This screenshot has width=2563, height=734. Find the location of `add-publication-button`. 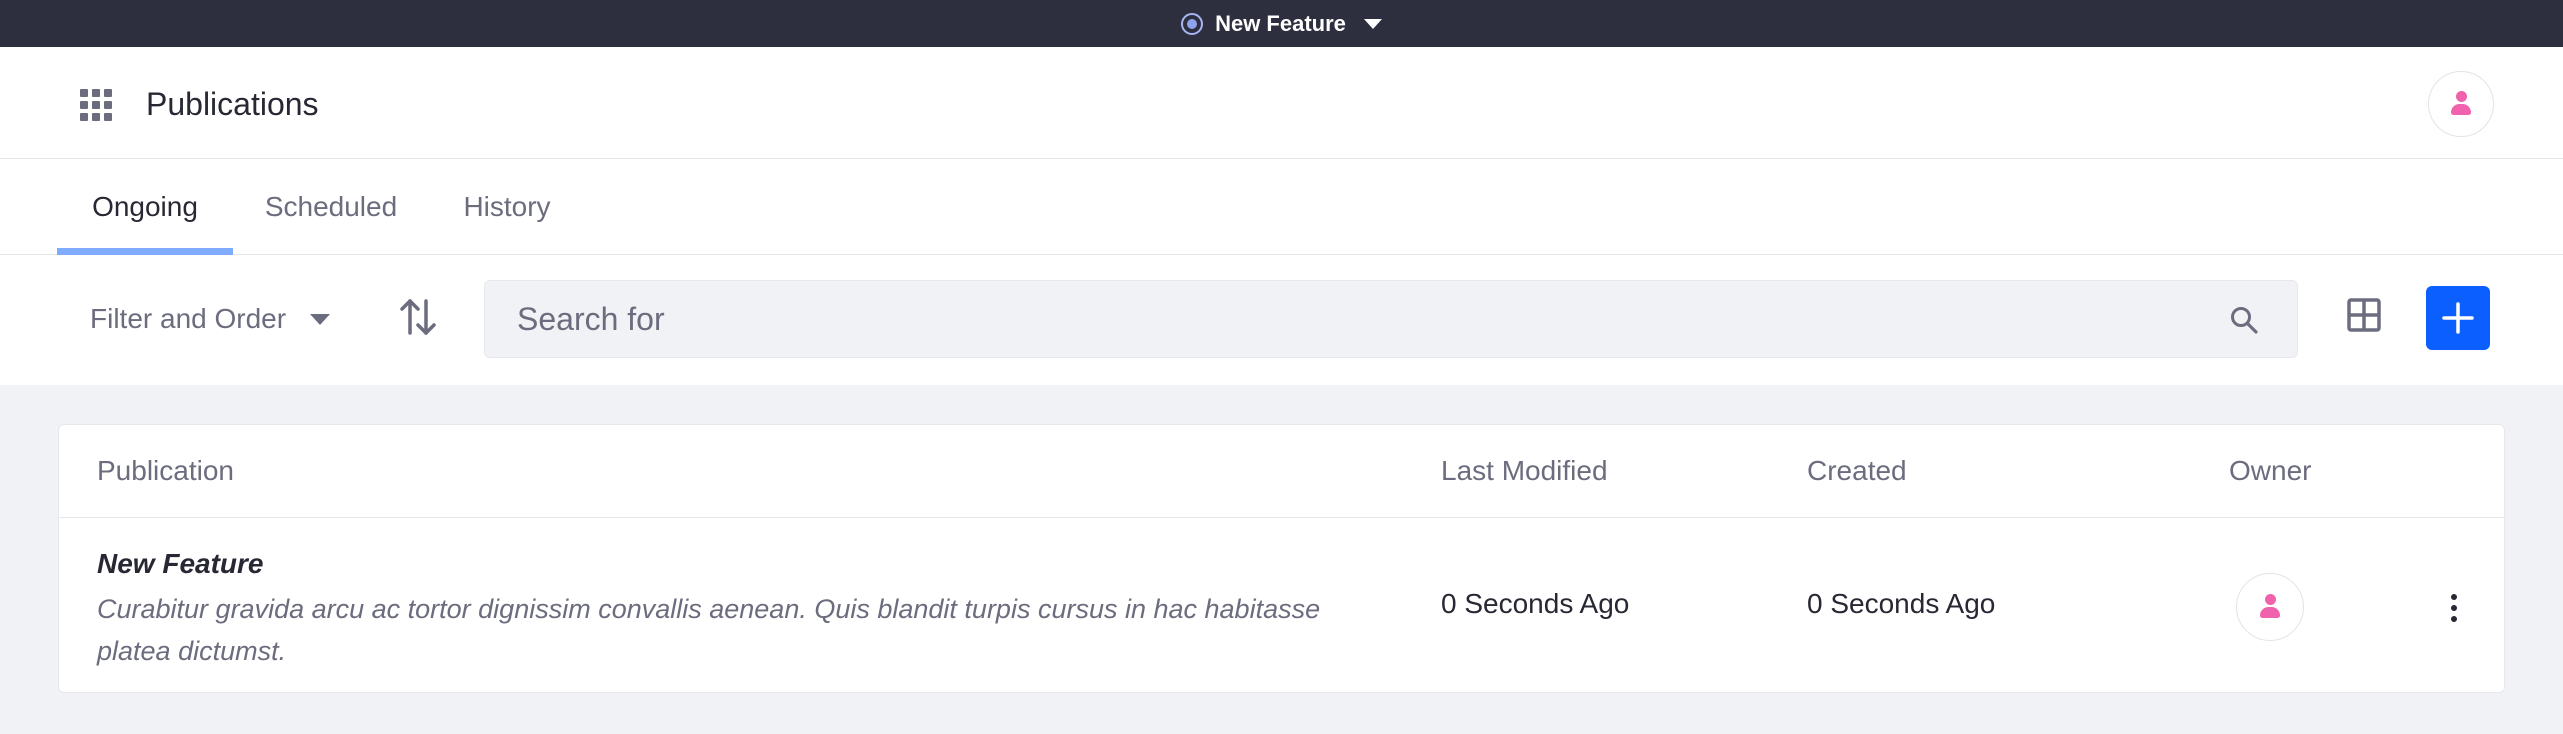

add-publication-button is located at coordinates (2458, 318).